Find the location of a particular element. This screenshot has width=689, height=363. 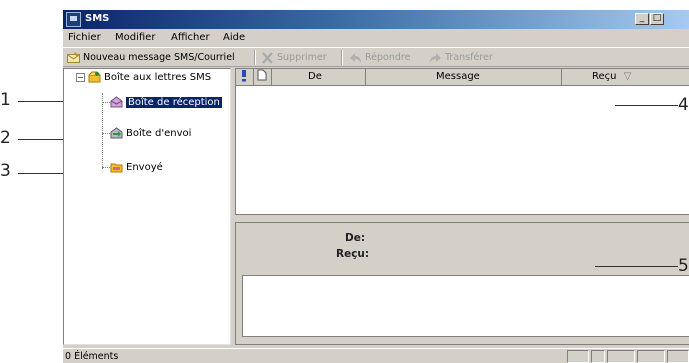

column-received: Reçu ▽ is located at coordinates (625, 77).